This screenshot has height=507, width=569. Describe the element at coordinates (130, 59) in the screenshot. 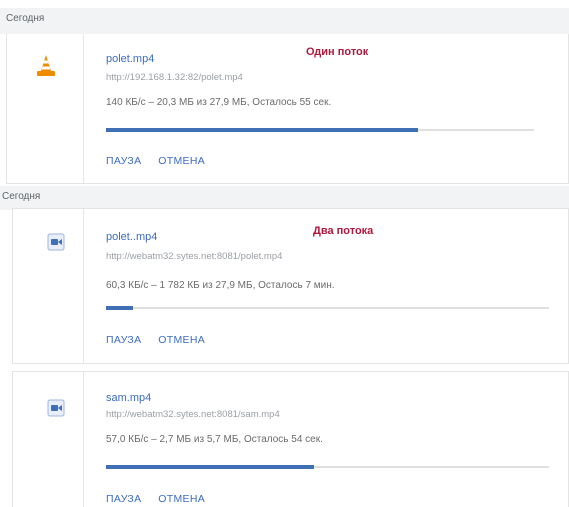

I see `file-name-link: polet.mp4` at that location.